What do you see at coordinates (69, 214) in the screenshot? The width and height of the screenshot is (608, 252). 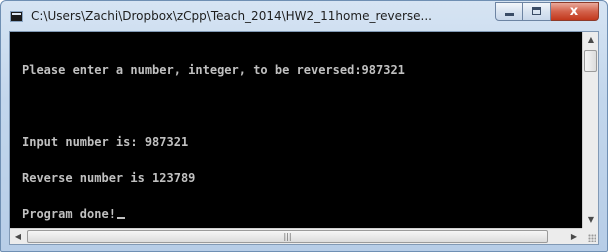 I see `console-line: Program done!` at bounding box center [69, 214].